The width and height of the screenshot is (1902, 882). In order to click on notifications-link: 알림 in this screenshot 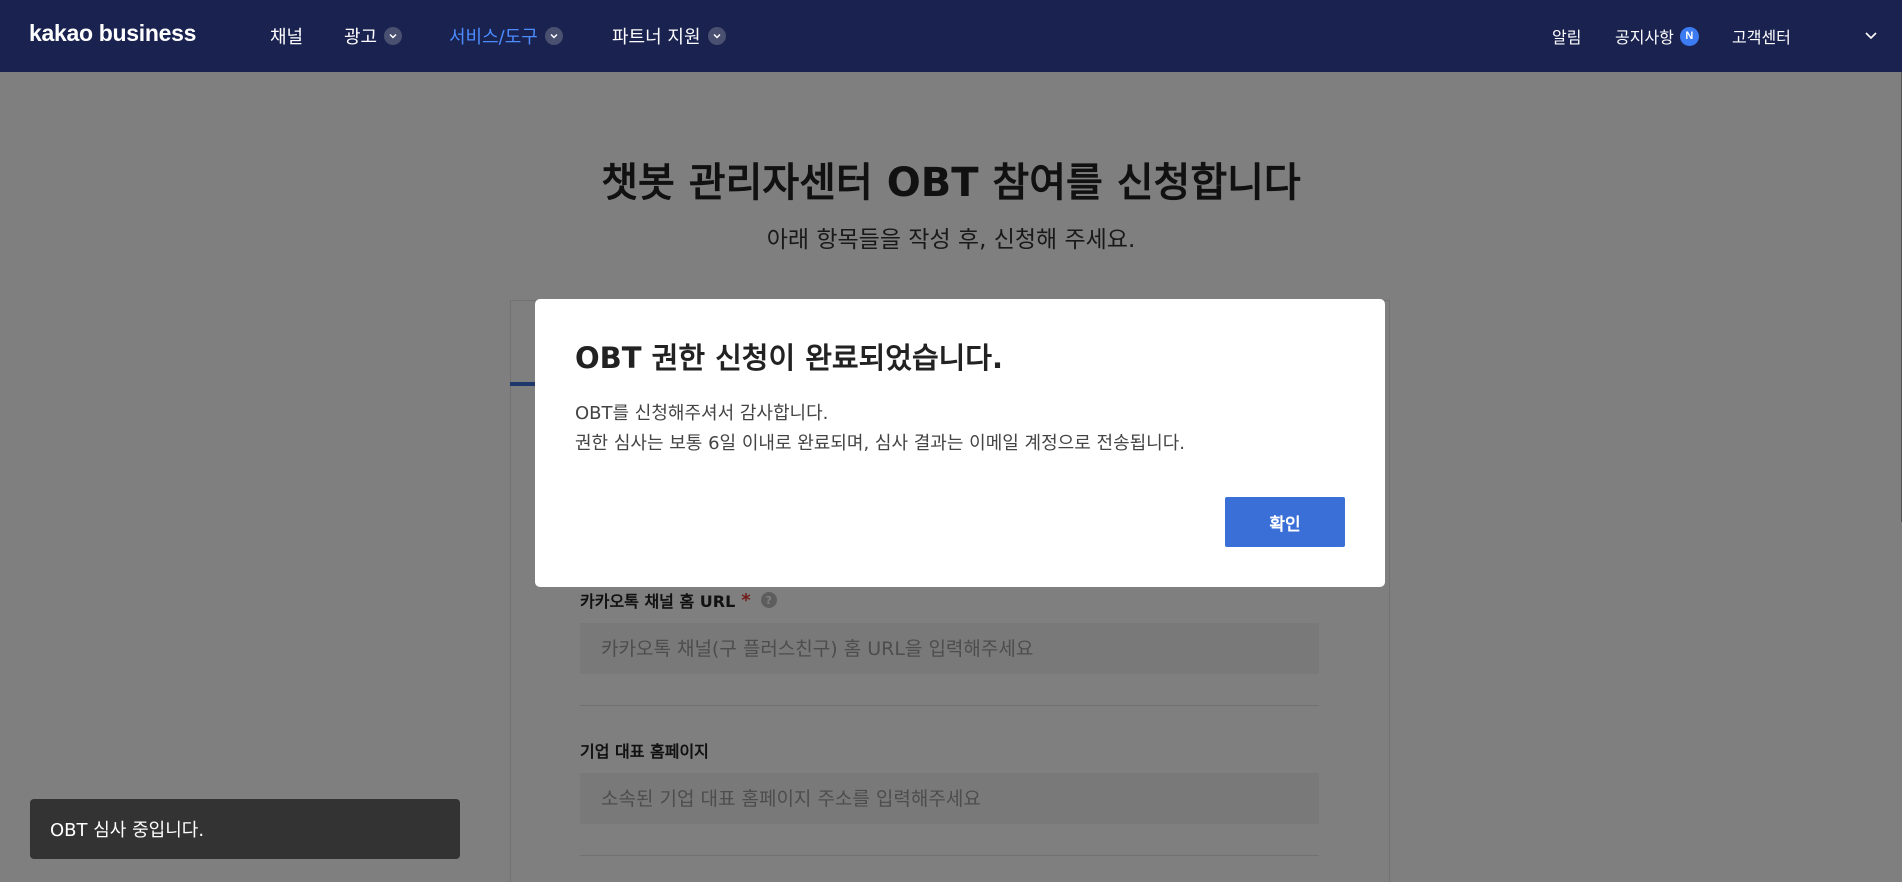, I will do `click(1566, 36)`.